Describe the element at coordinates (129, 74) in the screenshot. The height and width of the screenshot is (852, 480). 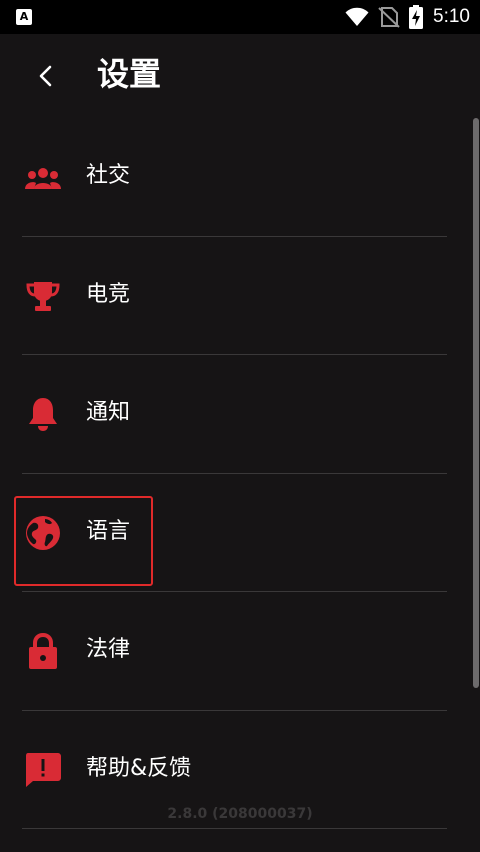
I see `page-title: 设置` at that location.